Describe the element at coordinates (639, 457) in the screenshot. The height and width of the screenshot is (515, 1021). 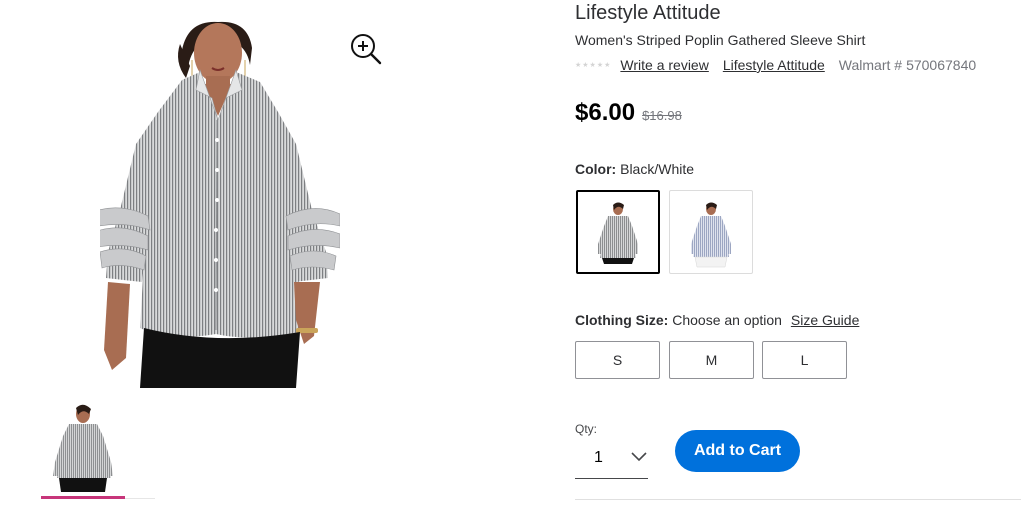
I see `chevron-down-icon` at that location.